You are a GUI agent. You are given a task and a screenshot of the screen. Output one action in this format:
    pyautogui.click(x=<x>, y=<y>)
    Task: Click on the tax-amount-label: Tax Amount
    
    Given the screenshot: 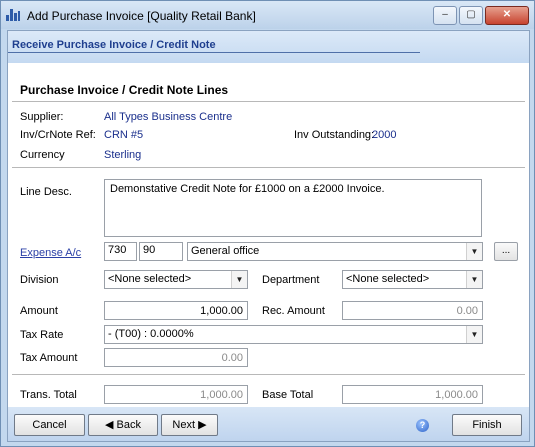 What is the action you would take?
    pyautogui.click(x=49, y=358)
    